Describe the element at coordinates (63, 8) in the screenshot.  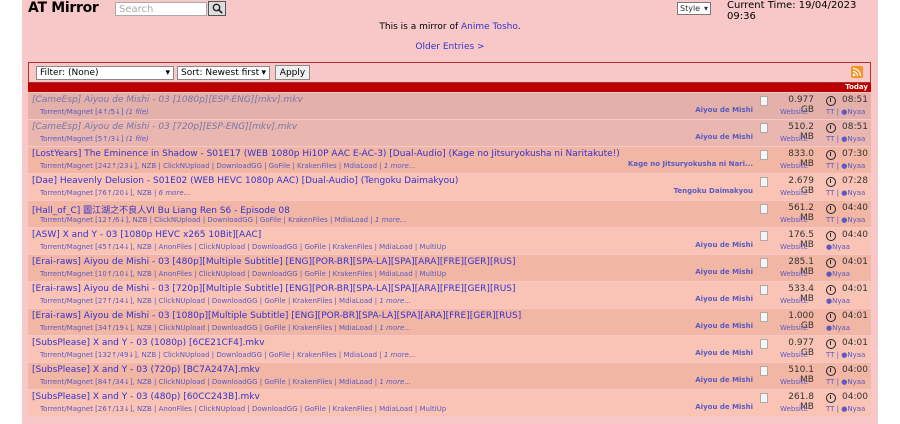
I see `site-logo: AT Mirror` at that location.